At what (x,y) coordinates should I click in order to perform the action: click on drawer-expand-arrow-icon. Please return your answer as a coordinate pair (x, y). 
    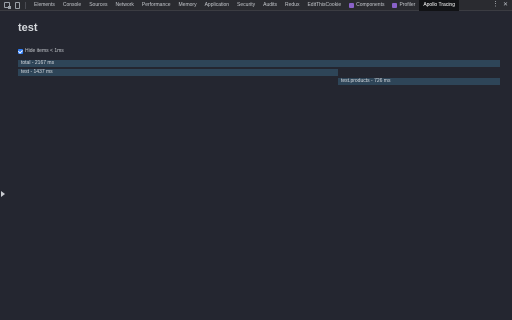
    Looking at the image, I should click on (3, 194).